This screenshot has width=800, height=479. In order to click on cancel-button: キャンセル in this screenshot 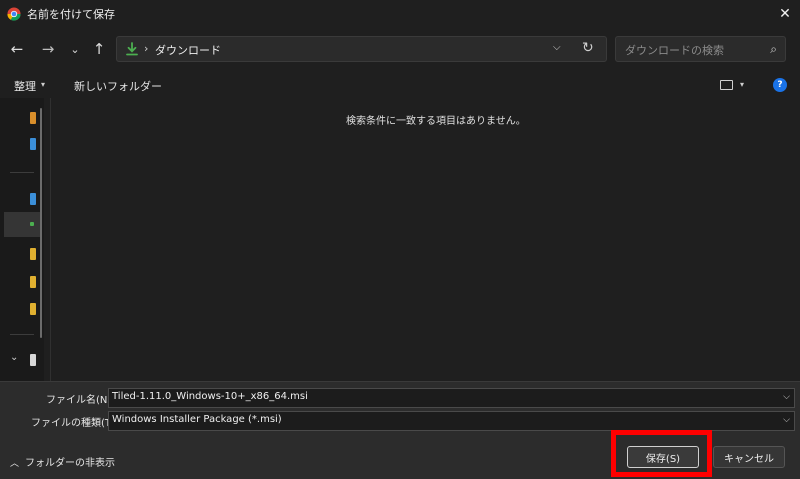, I will do `click(749, 457)`.